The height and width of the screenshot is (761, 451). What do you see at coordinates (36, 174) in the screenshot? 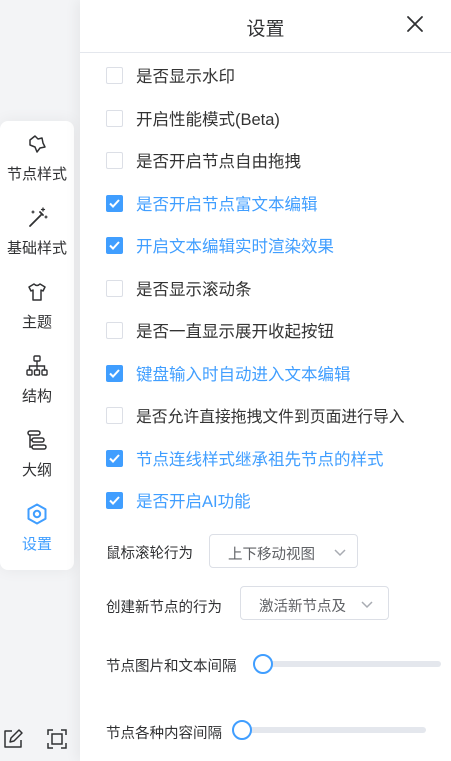
I see `tool-label: 节点样式` at bounding box center [36, 174].